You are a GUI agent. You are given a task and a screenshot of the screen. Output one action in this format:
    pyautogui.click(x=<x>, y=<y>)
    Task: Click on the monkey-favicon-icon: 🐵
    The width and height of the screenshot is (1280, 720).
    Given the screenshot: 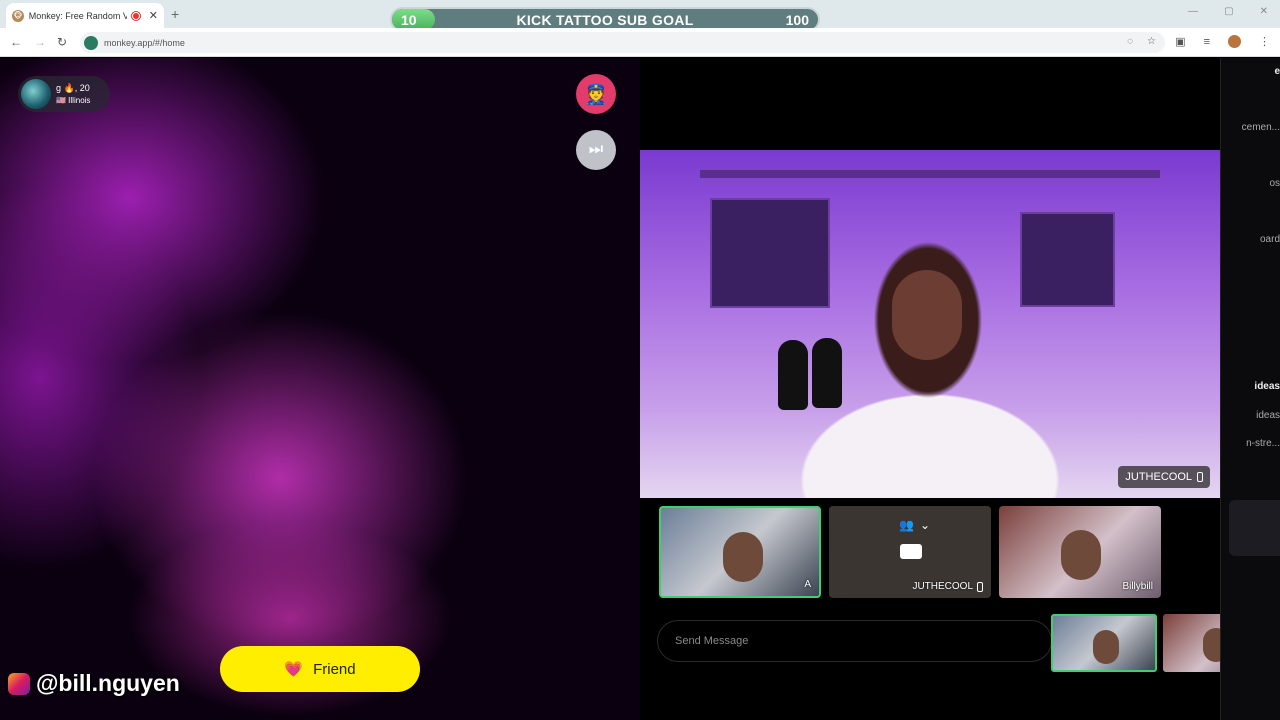 What is the action you would take?
    pyautogui.click(x=18, y=15)
    